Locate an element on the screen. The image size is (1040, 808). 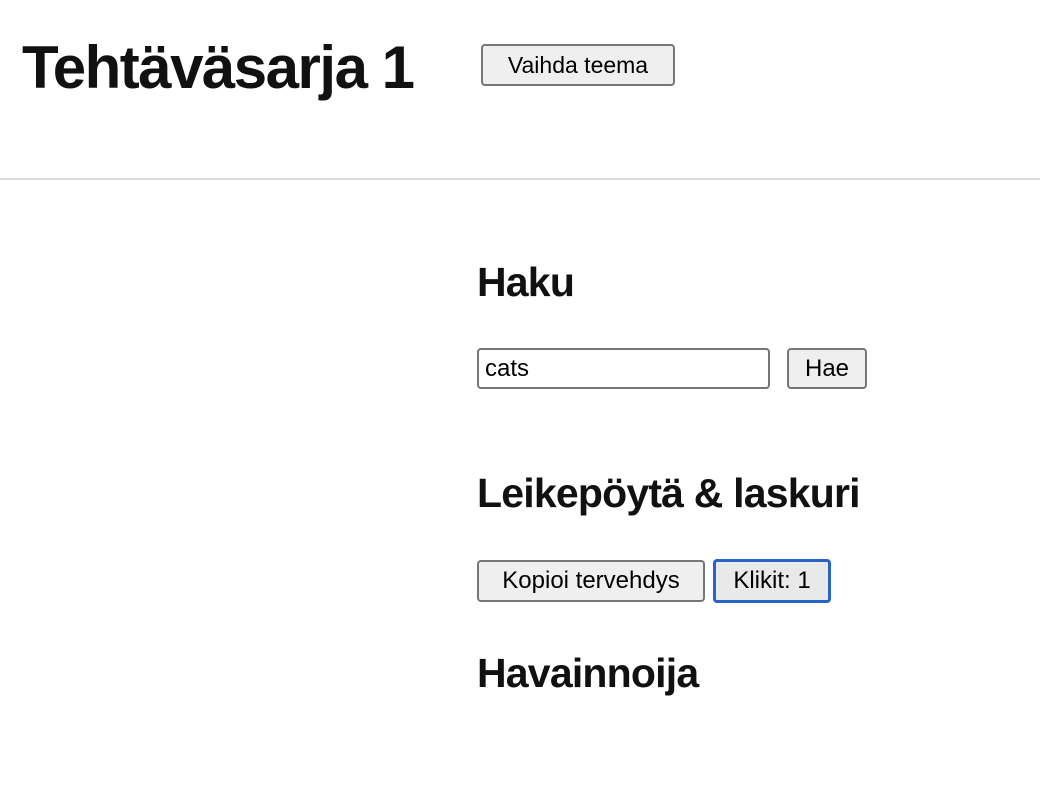
search-button: Hae is located at coordinates (827, 368).